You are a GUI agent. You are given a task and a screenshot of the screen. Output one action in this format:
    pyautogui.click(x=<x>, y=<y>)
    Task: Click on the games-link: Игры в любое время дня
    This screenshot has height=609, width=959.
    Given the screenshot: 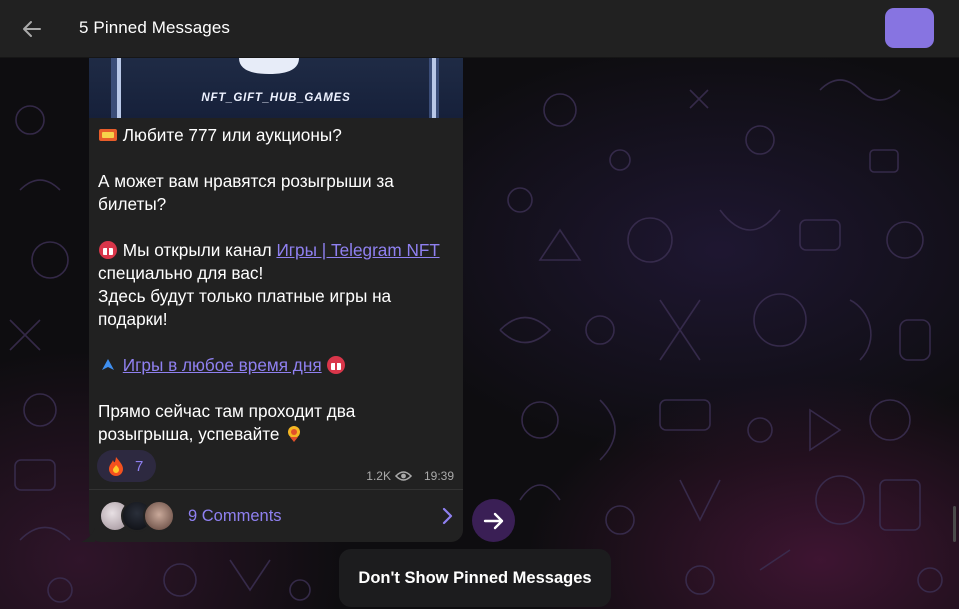 What is the action you would take?
    pyautogui.click(x=222, y=365)
    